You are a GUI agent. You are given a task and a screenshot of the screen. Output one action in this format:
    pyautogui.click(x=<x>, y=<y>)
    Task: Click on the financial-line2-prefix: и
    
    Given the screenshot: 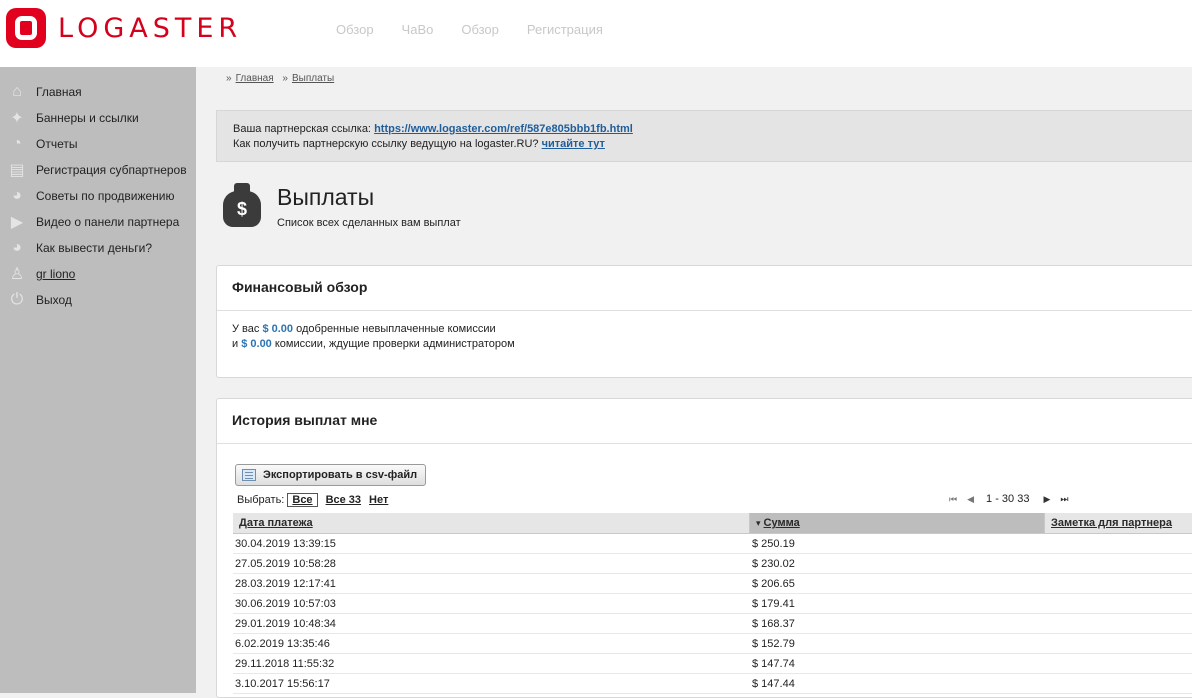 What is the action you would take?
    pyautogui.click(x=235, y=344)
    